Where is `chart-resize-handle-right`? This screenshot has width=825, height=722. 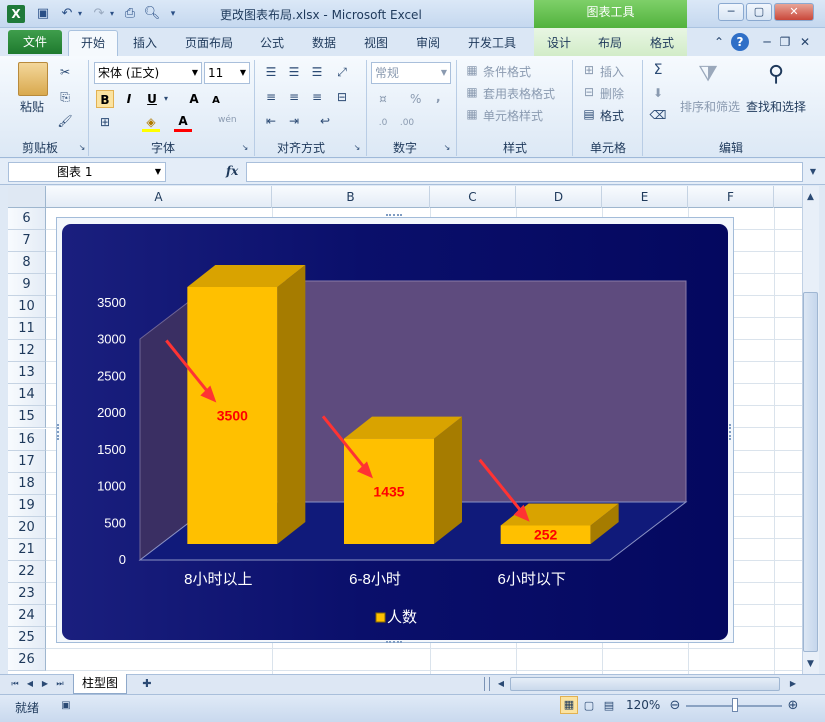 chart-resize-handle-right is located at coordinates (731, 432).